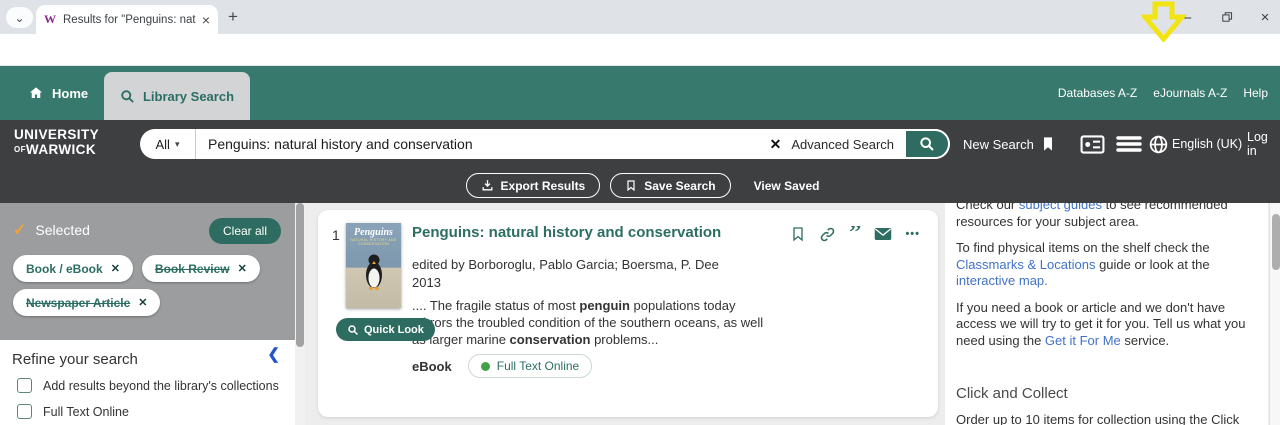  I want to click on result-year: 2013, so click(426, 282).